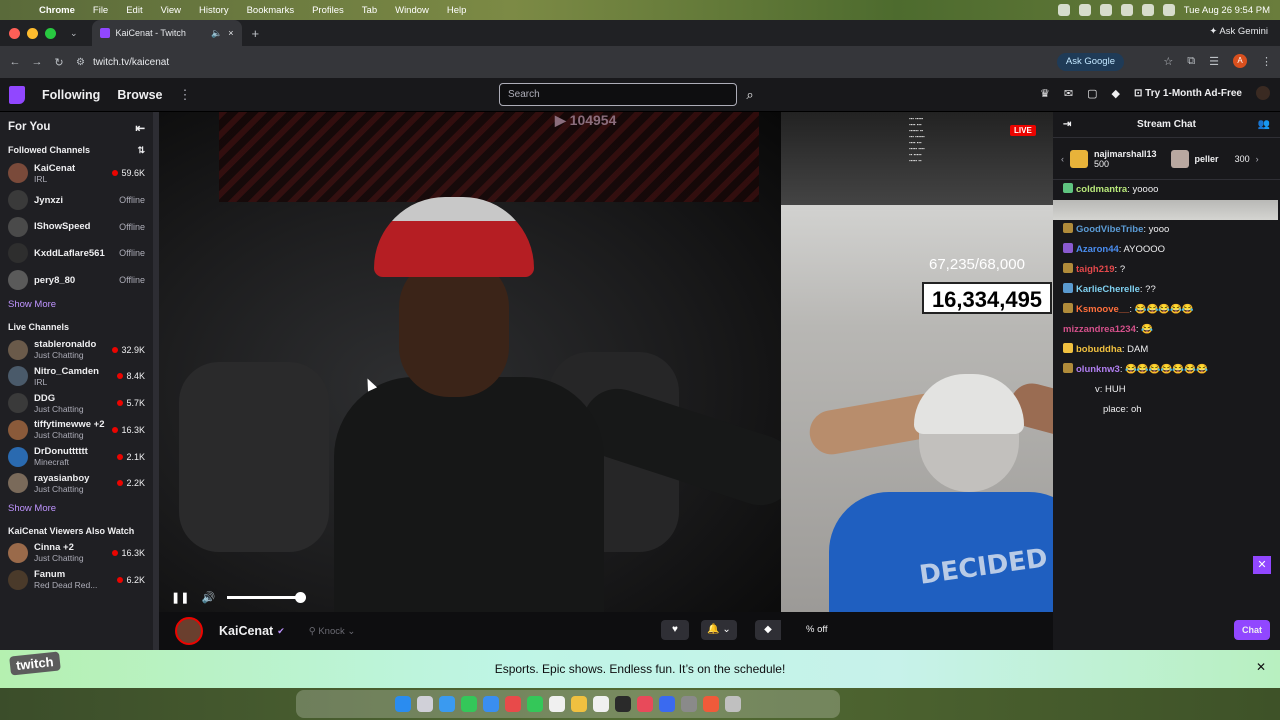 The height and width of the screenshot is (720, 1280). Describe the element at coordinates (71, 95) in the screenshot. I see `nav-following: Following` at that location.